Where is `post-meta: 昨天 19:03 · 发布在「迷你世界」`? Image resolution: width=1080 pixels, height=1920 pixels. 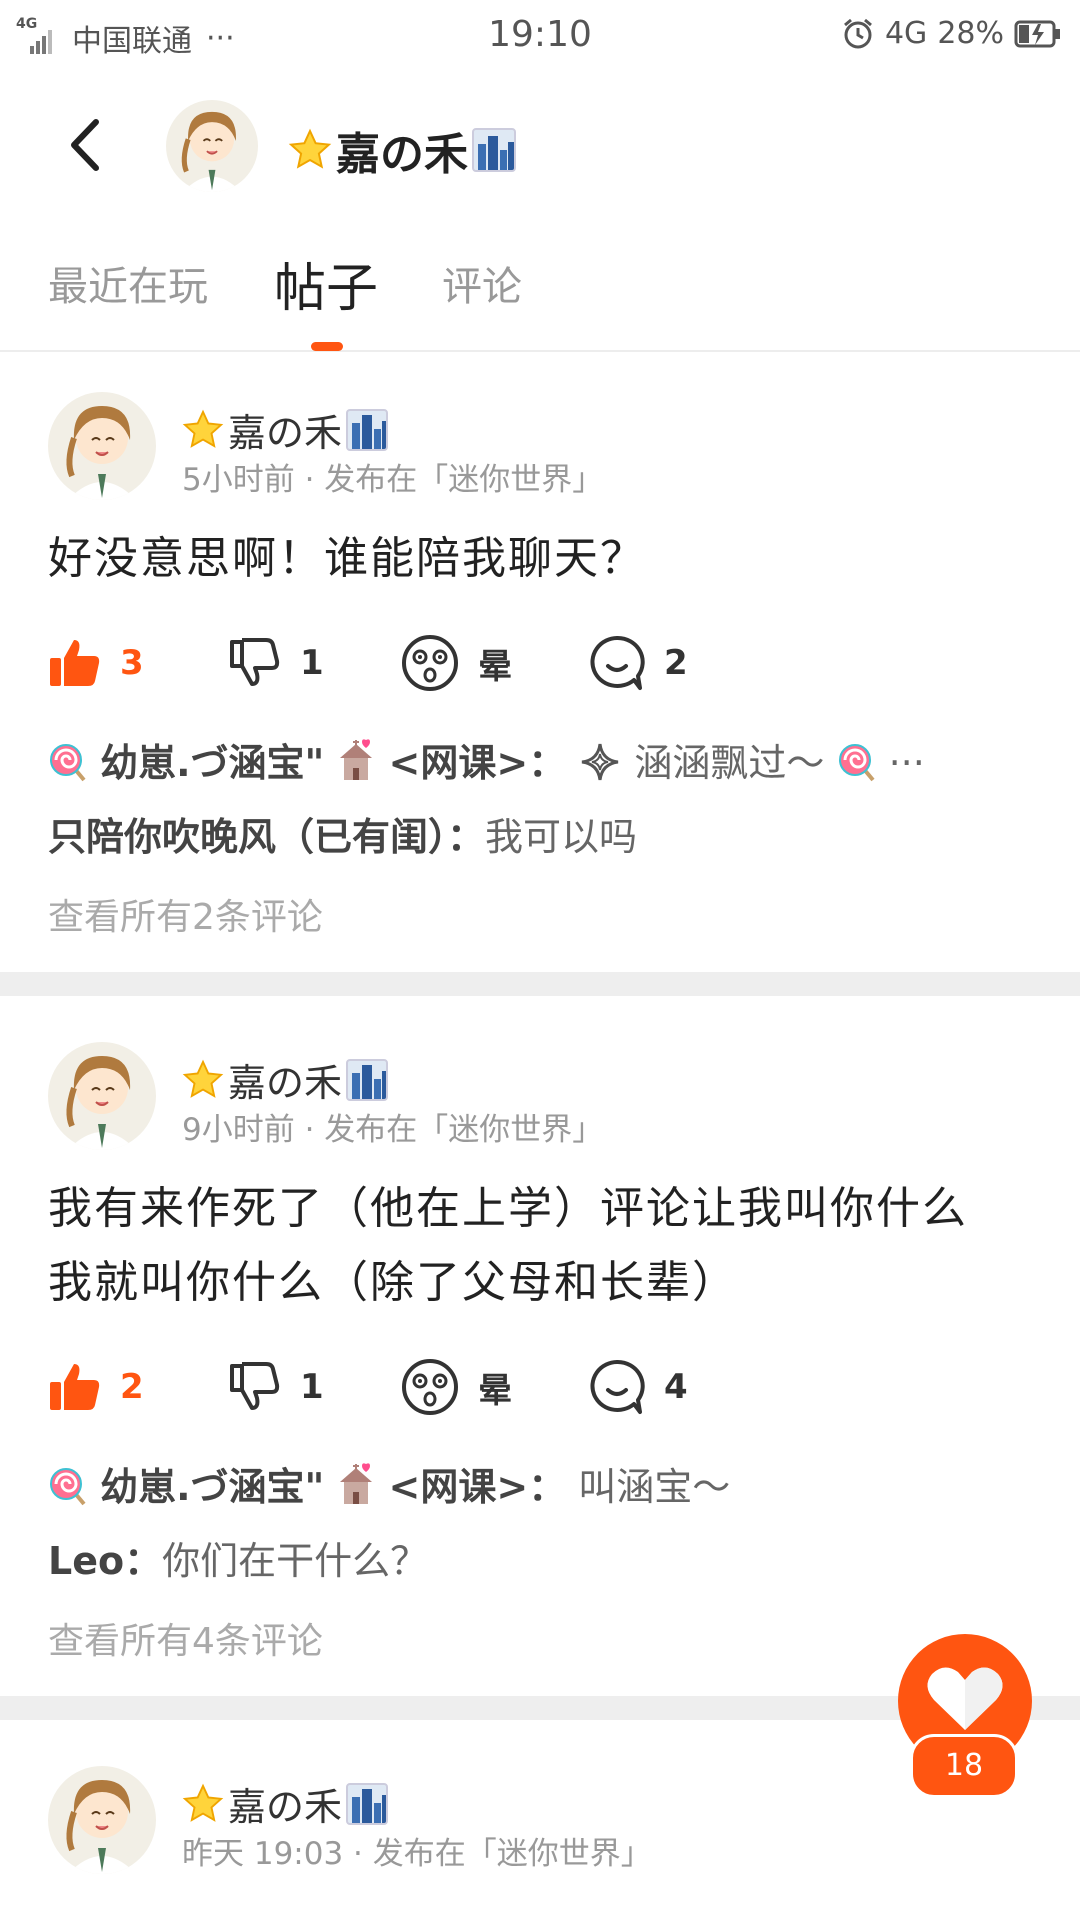
post-meta: 昨天 19:03 · 发布在「迷你世界」 is located at coordinates (417, 1854).